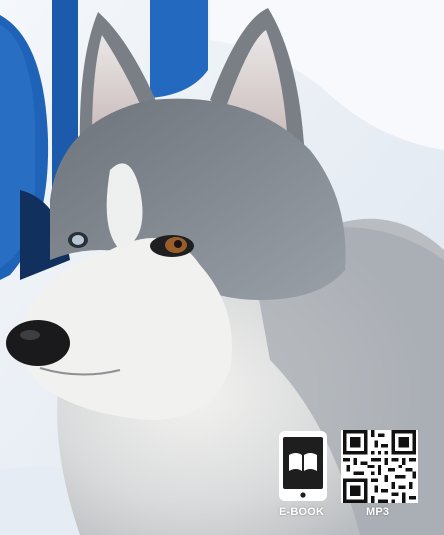 Image resolution: width=444 pixels, height=535 pixels. Describe the element at coordinates (302, 512) in the screenshot. I see `ebook-label: E-BOOK` at that location.